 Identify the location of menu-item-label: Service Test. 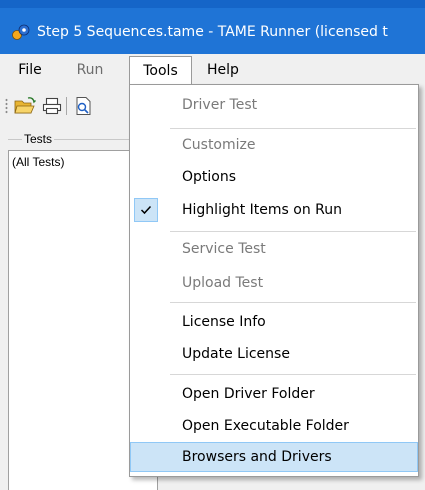
(224, 249).